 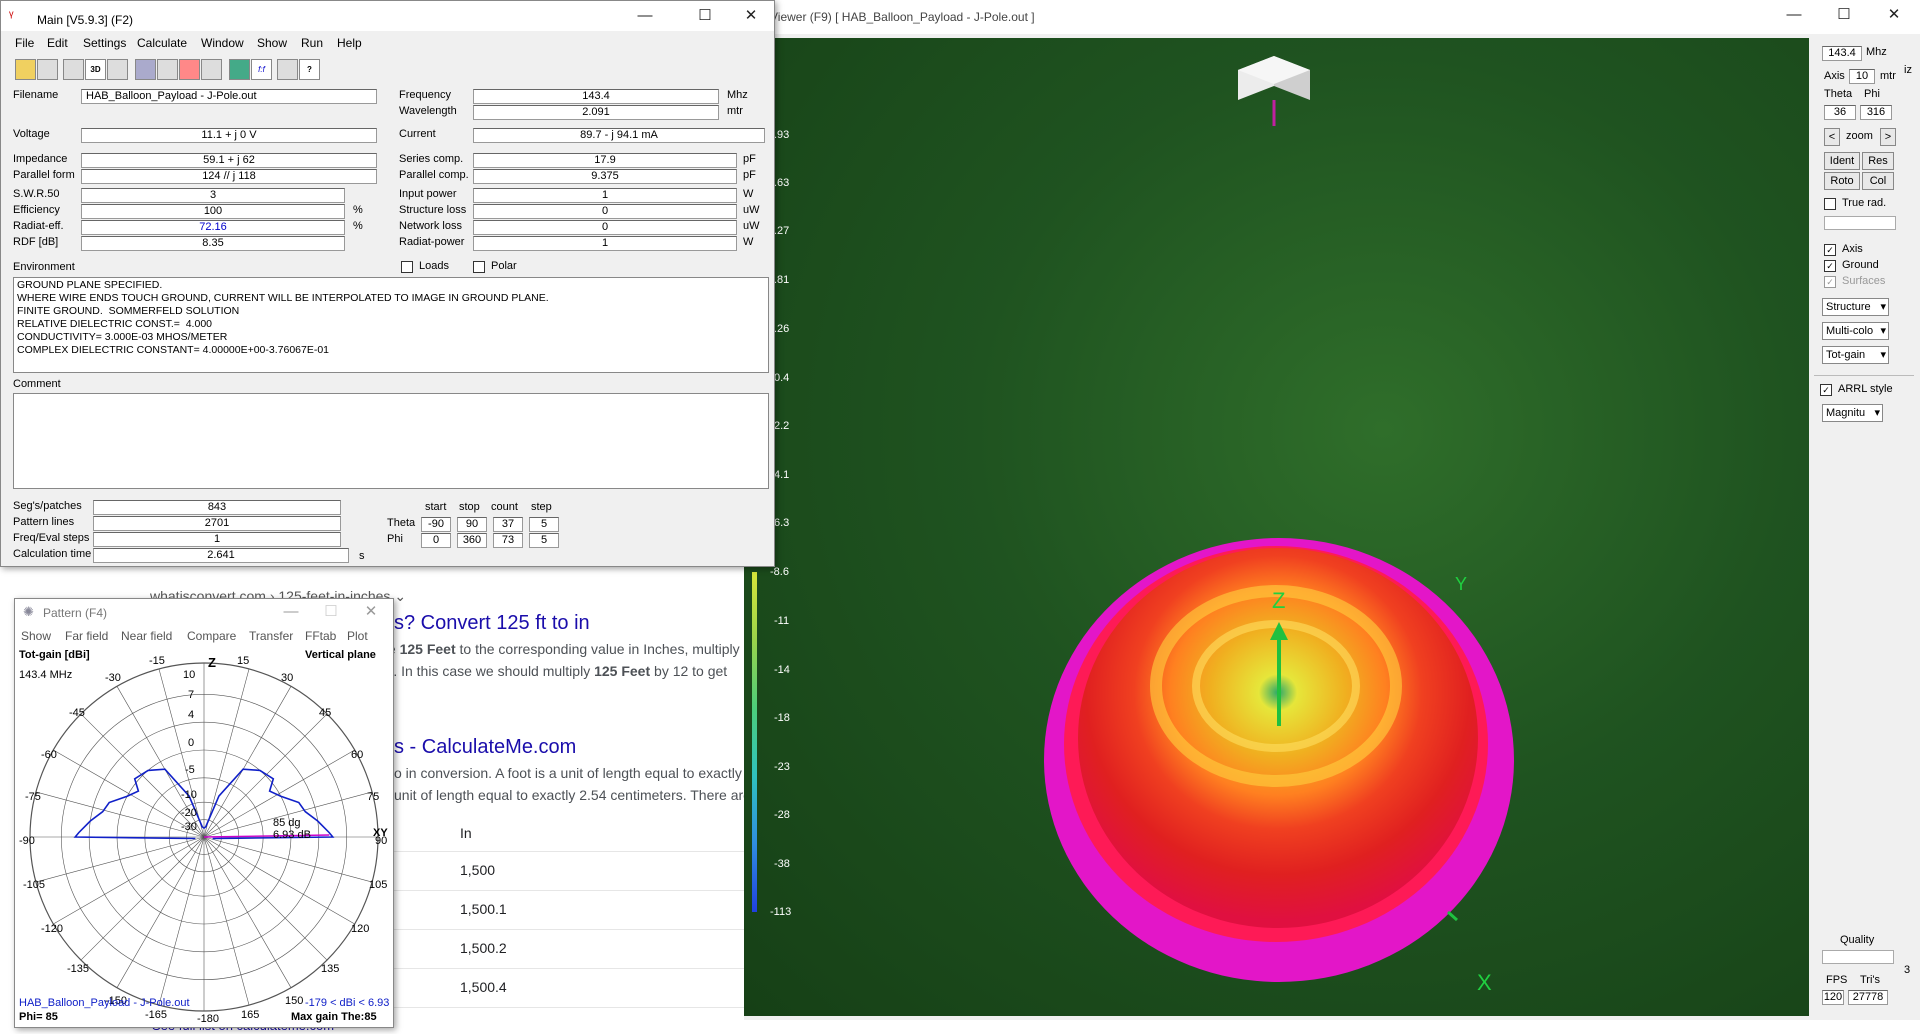 I want to click on true-rad-slider, so click(x=1860, y=223).